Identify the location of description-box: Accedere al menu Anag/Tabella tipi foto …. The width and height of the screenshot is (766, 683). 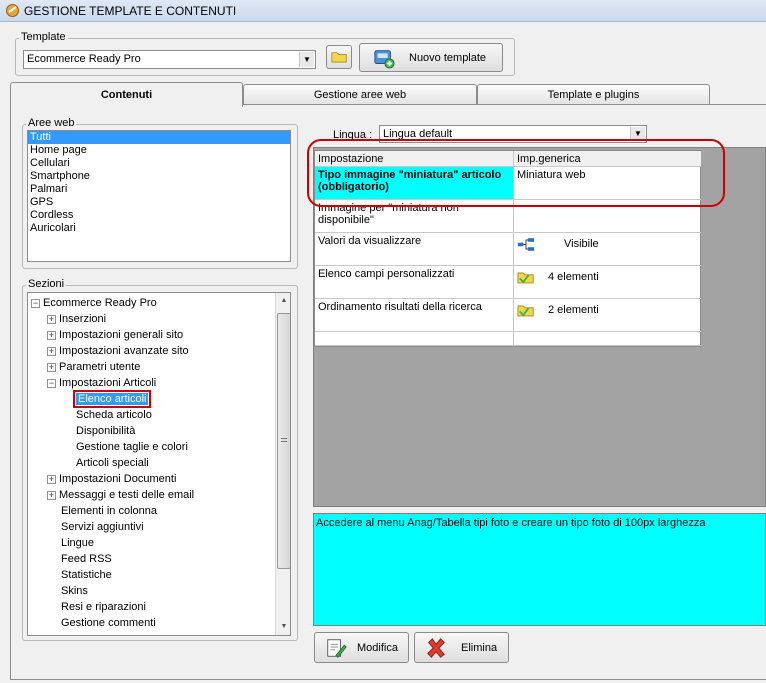
(539, 569).